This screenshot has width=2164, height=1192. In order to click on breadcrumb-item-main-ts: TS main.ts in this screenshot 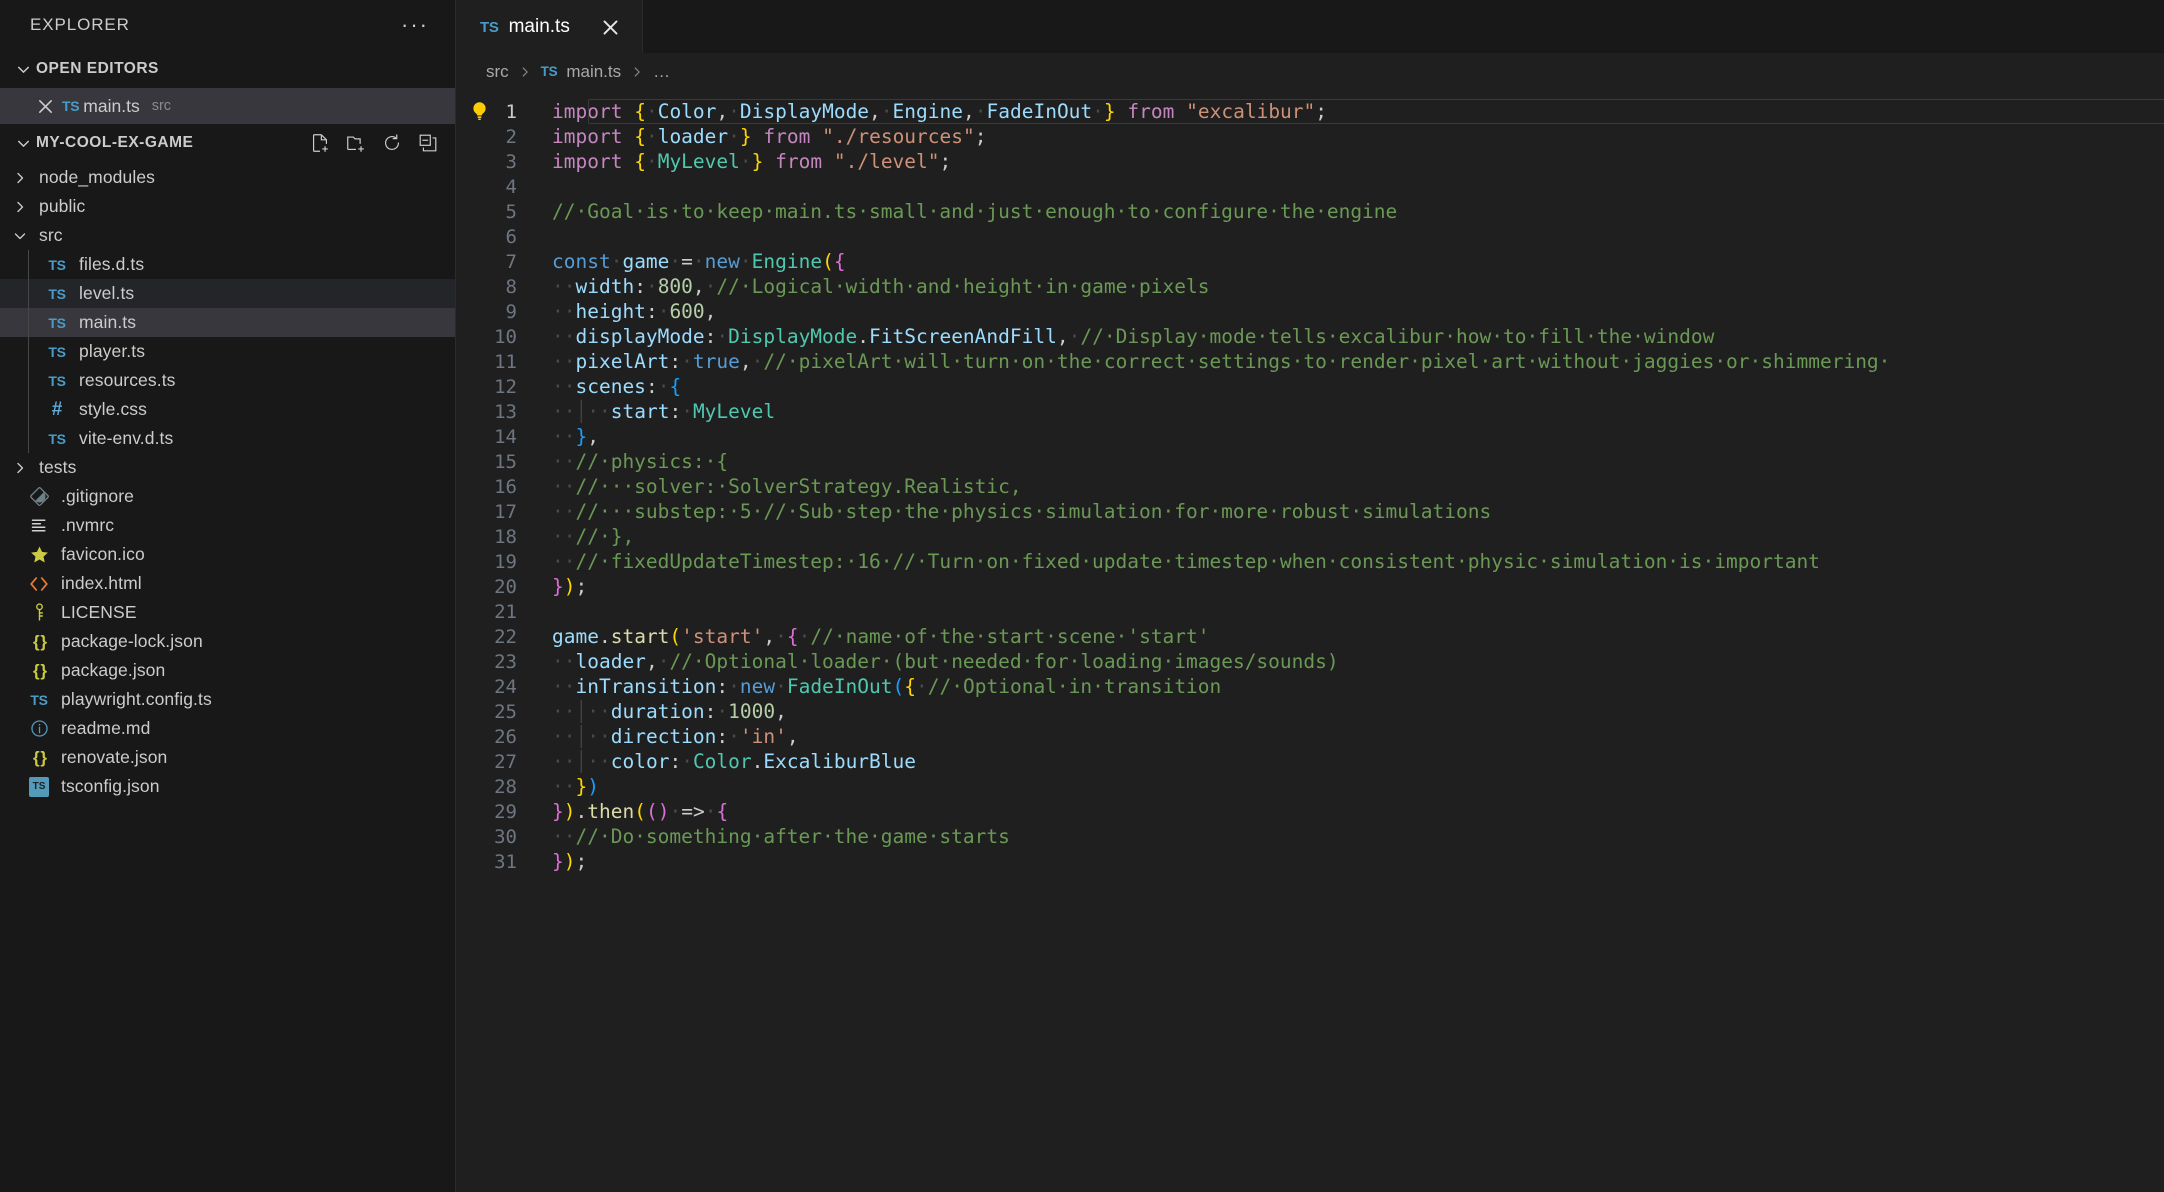, I will do `click(581, 72)`.